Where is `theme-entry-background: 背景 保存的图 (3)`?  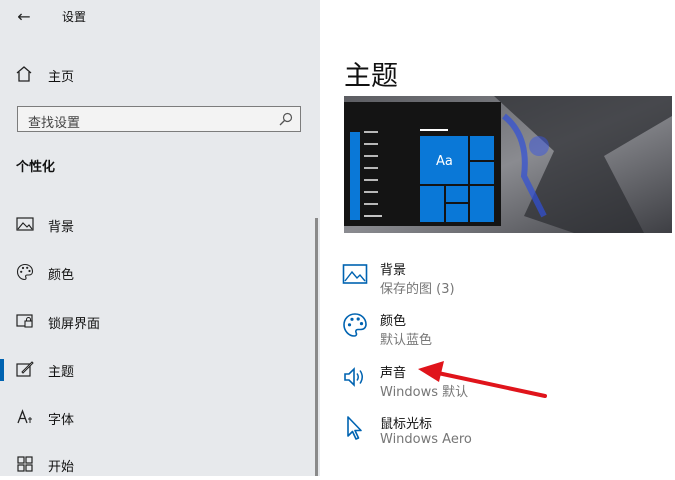 theme-entry-background: 背景 保存的图 (3) is located at coordinates (507, 281).